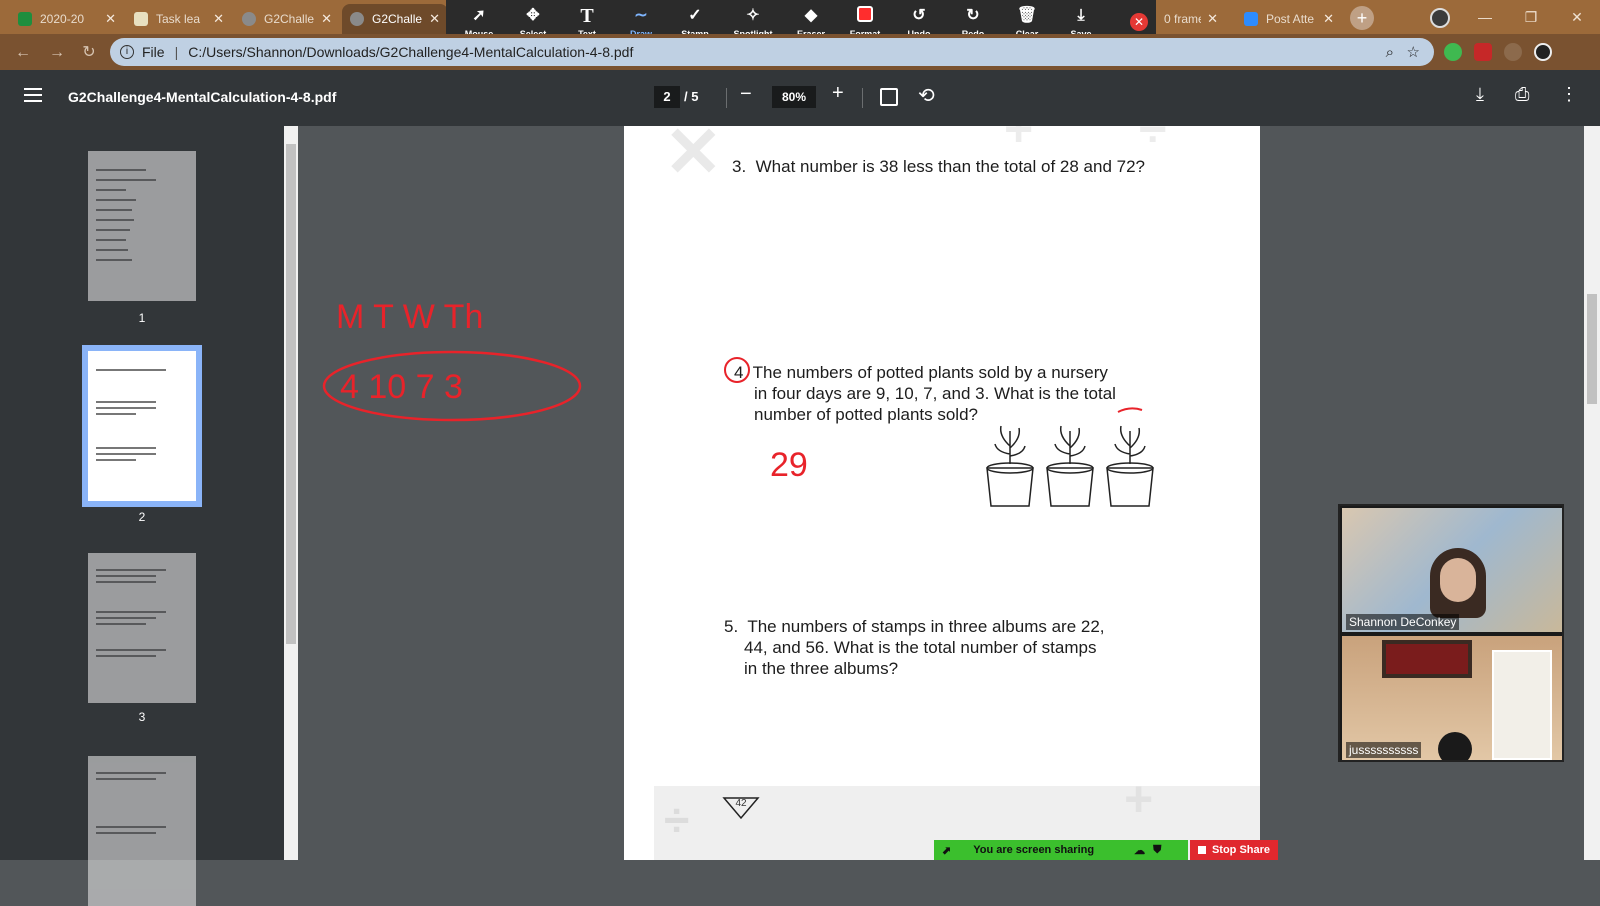  I want to click on stop-share-button: Stop Share, so click(1234, 850).